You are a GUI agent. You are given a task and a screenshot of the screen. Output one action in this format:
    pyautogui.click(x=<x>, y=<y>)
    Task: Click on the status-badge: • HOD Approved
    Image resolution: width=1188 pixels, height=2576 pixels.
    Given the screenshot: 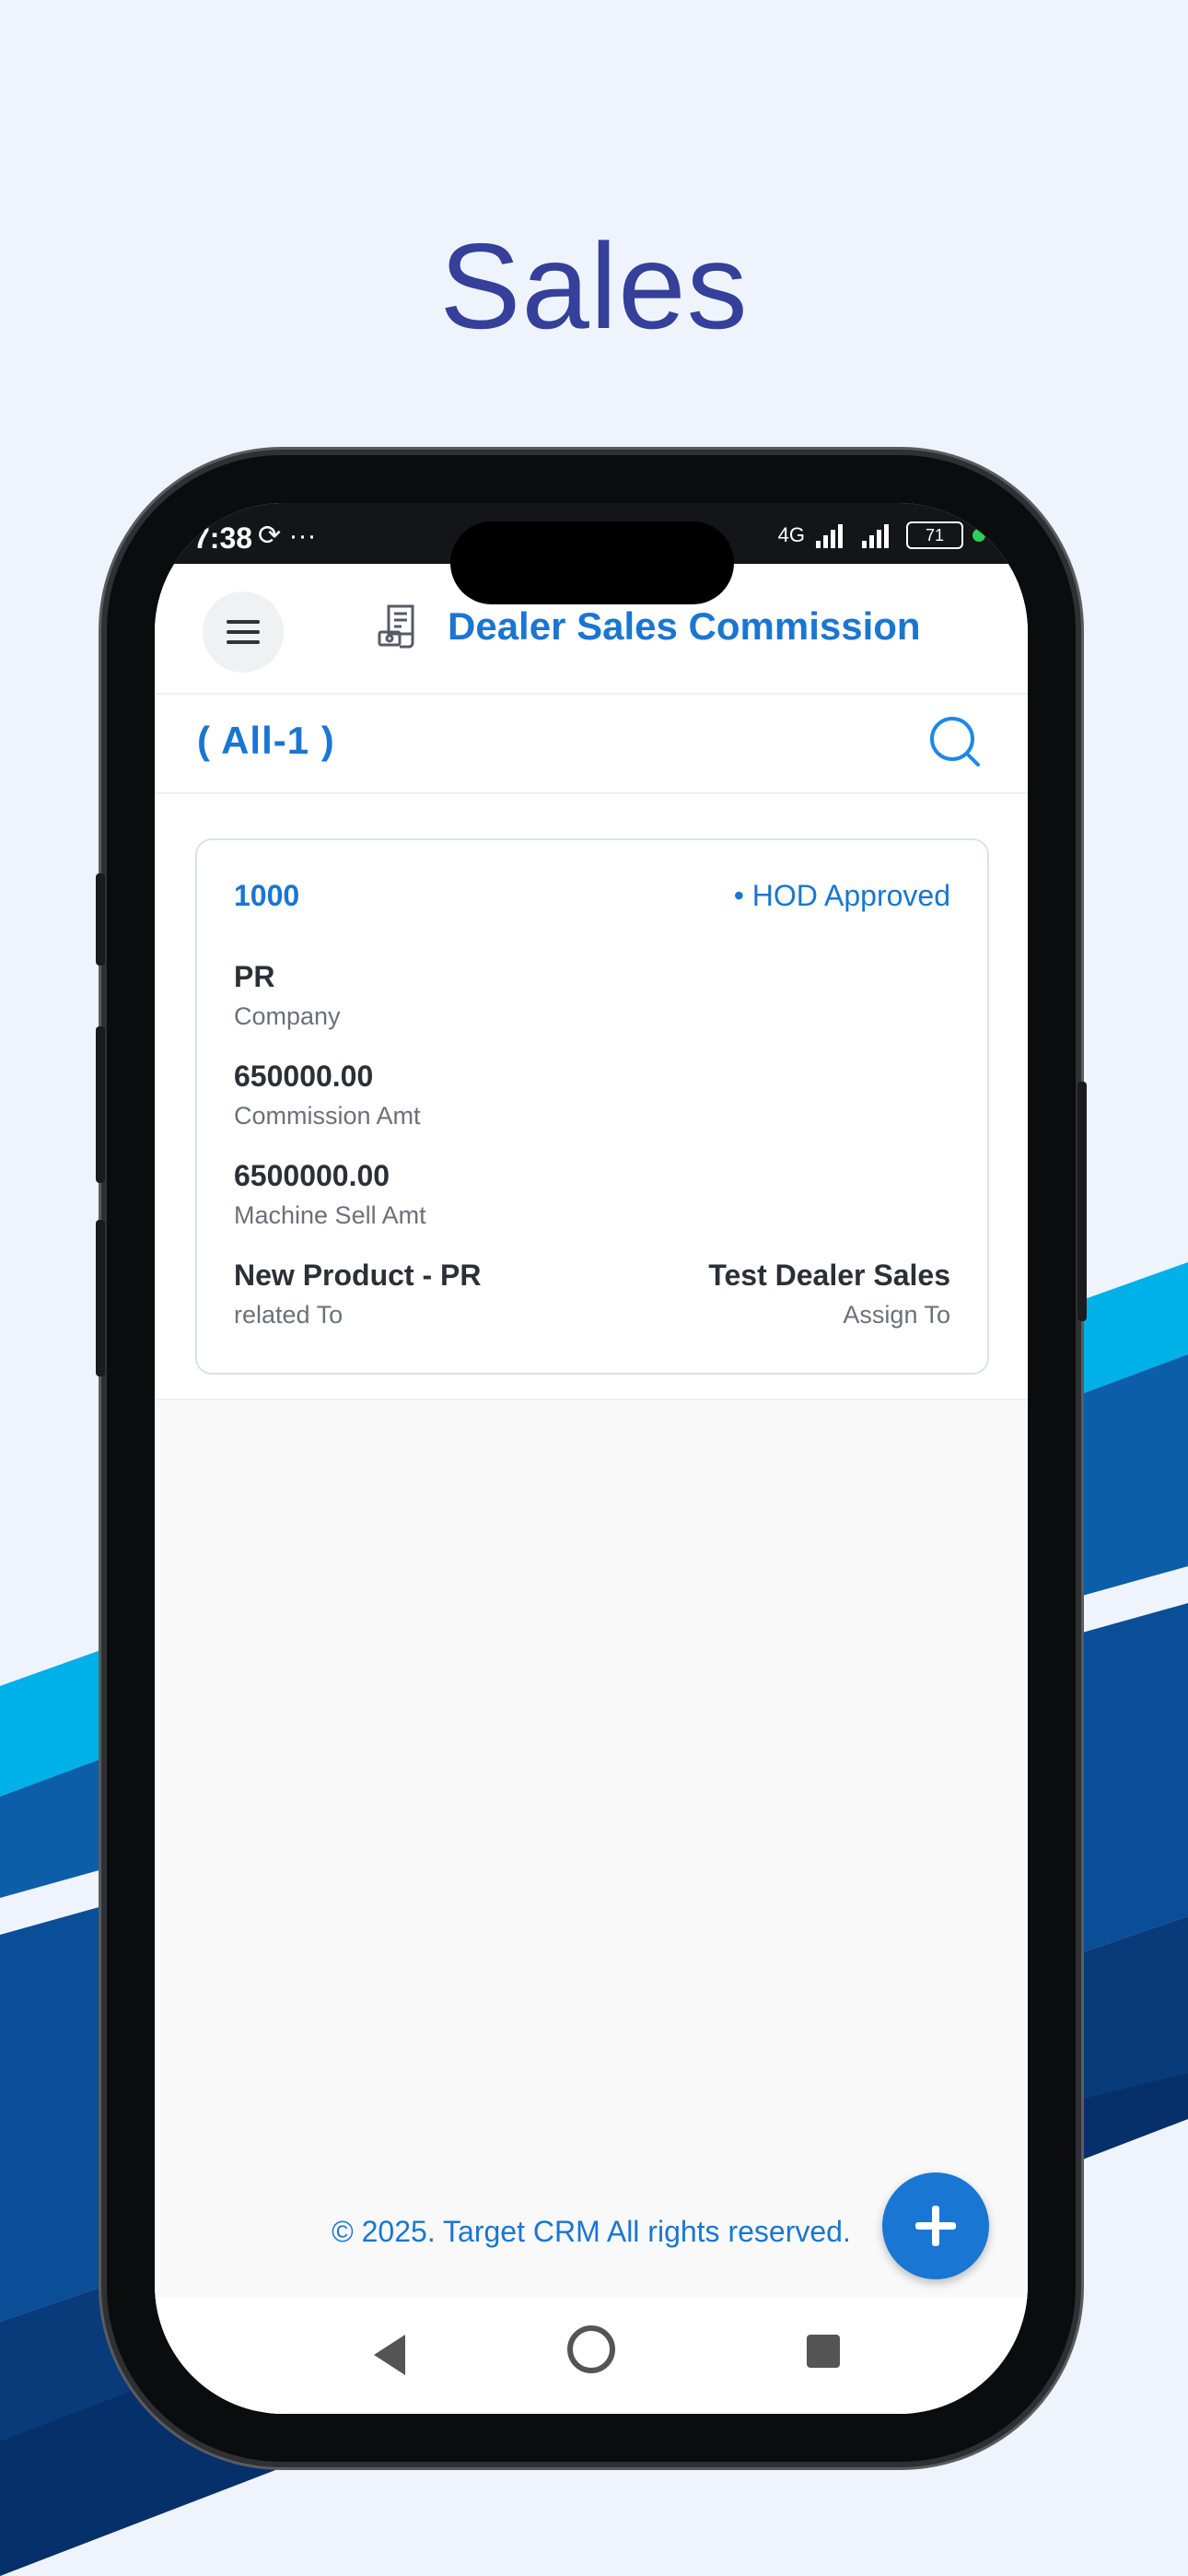 What is the action you would take?
    pyautogui.click(x=841, y=895)
    